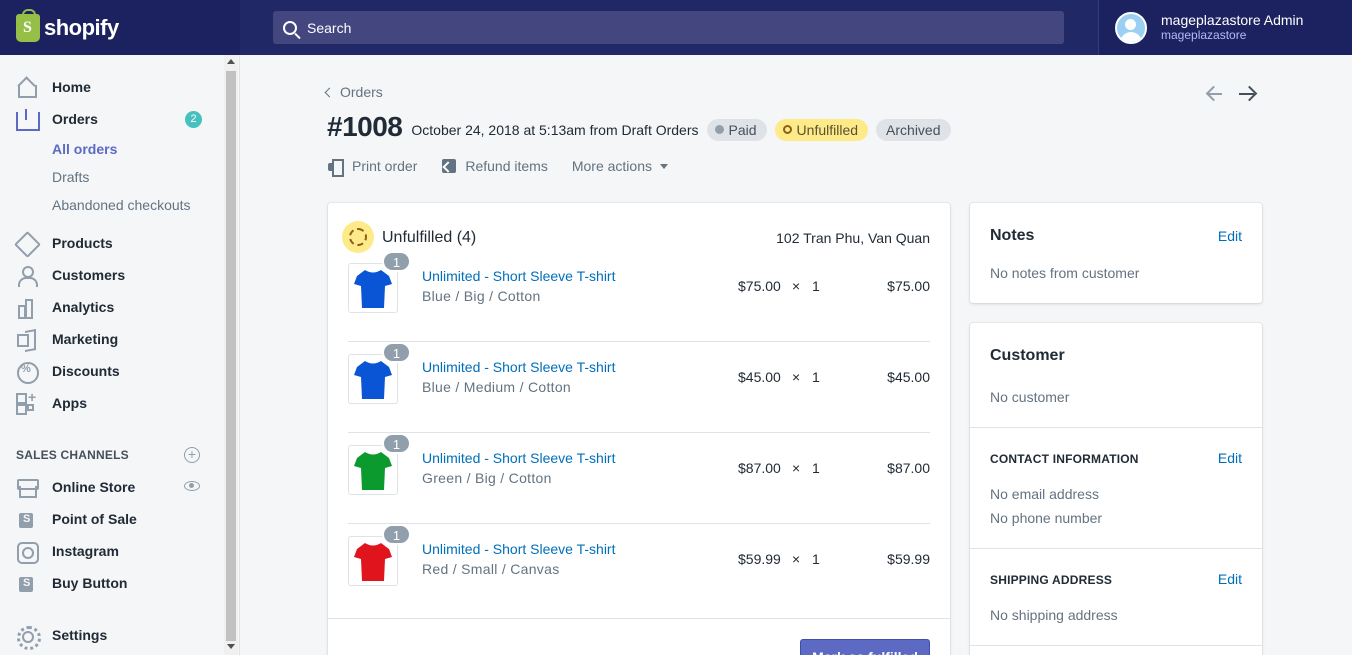  What do you see at coordinates (70, 177) in the screenshot?
I see `sidebar-subitem-drafts: Drafts` at bounding box center [70, 177].